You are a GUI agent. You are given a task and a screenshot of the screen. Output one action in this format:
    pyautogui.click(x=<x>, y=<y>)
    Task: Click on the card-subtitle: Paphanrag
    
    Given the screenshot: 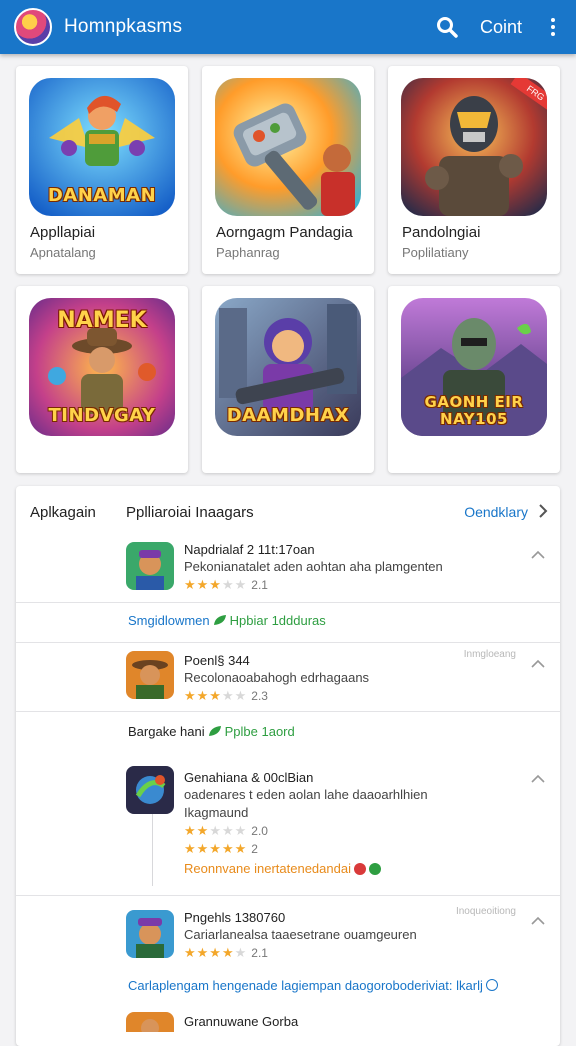 What is the action you would take?
    pyautogui.click(x=248, y=252)
    